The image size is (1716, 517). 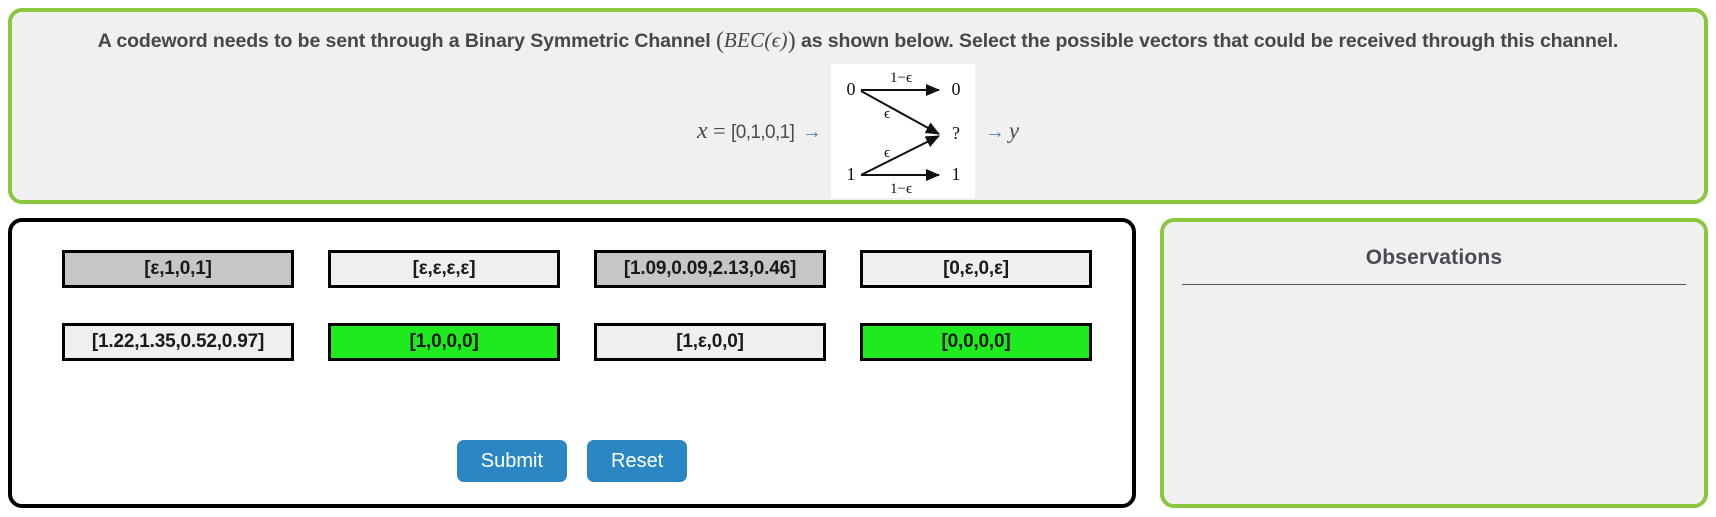 What do you see at coordinates (178, 269) in the screenshot?
I see `option-button: [ε,1,0,1]` at bounding box center [178, 269].